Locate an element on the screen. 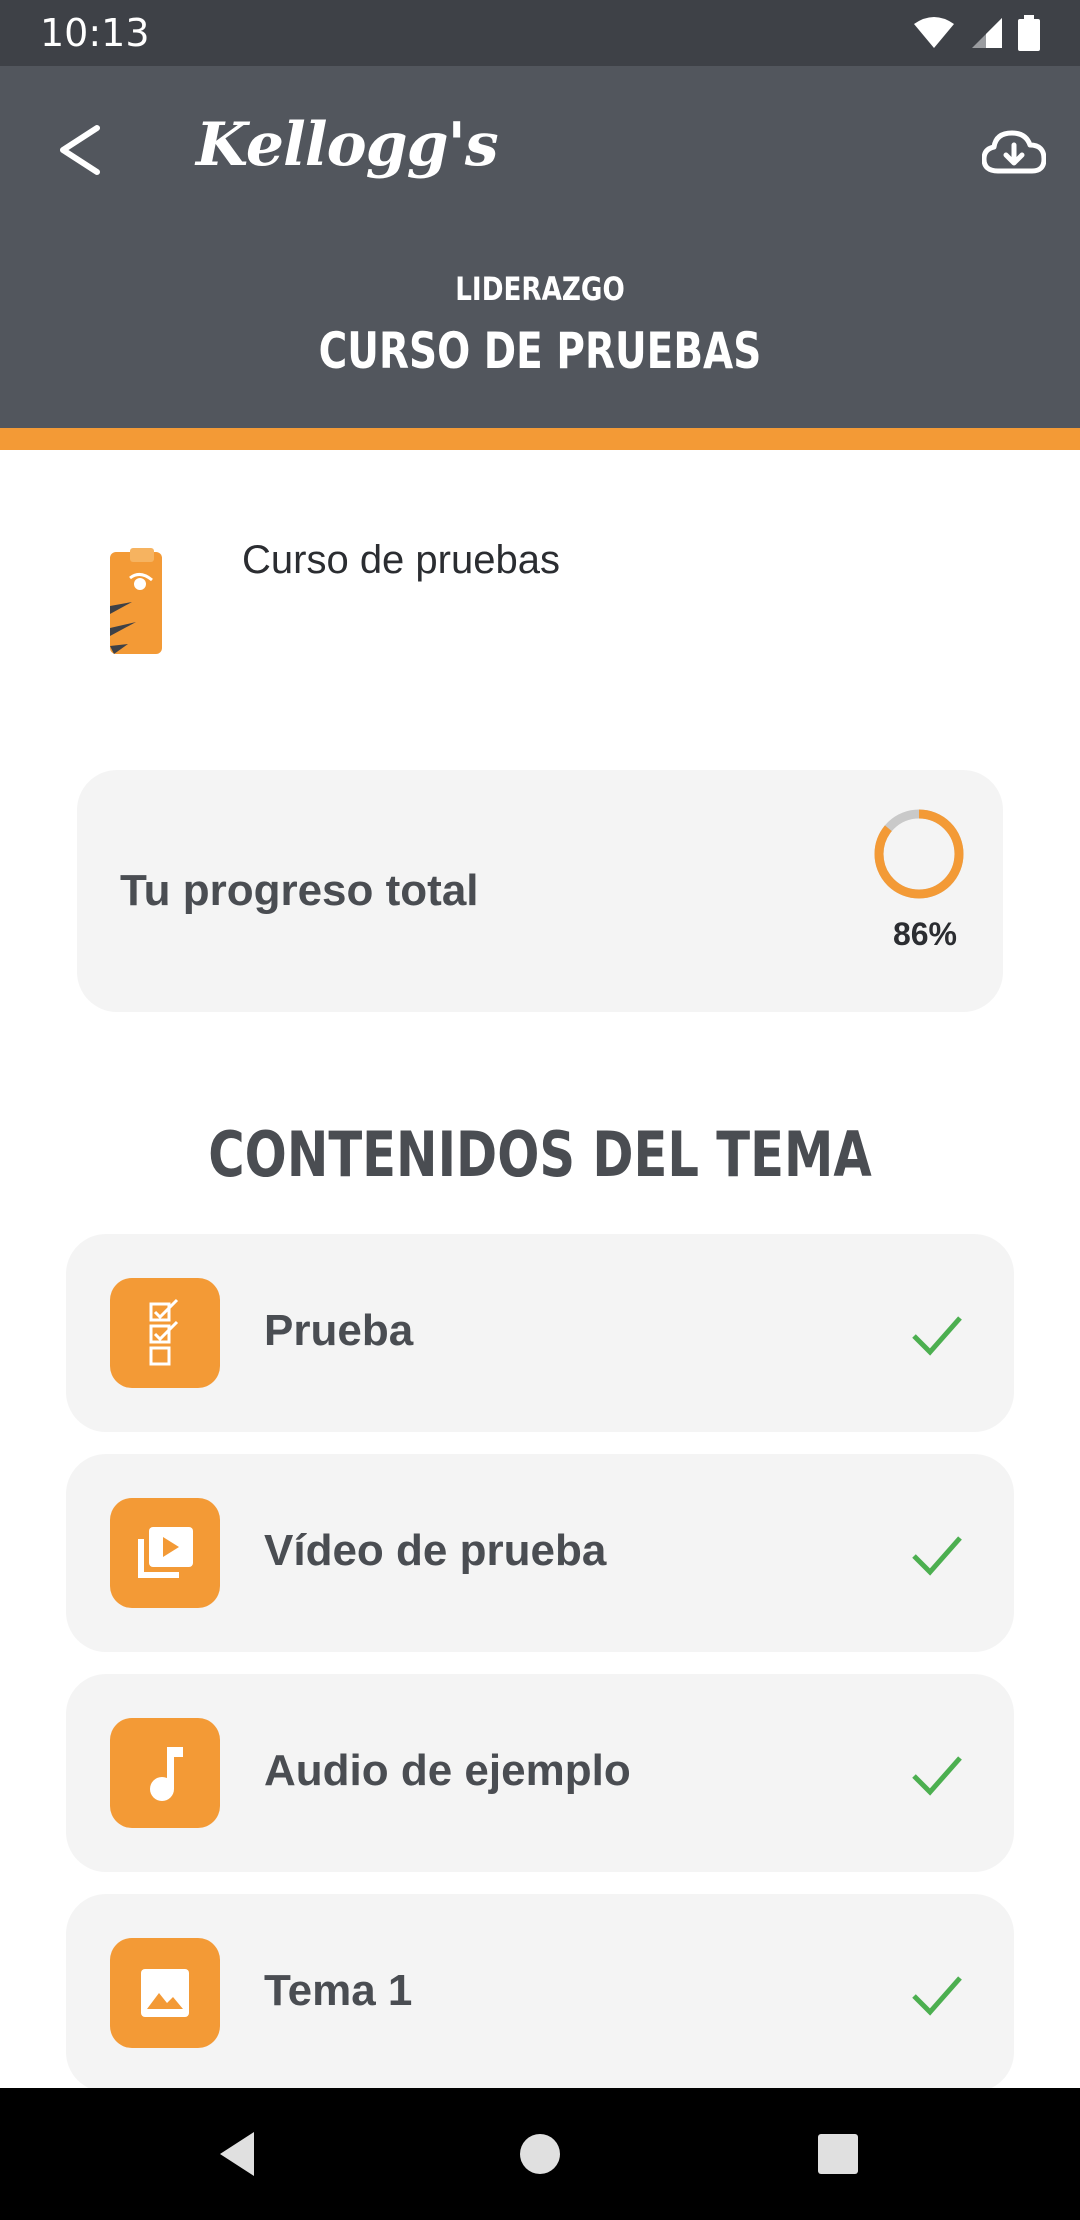  course-name: Curso de pruebas is located at coordinates (401, 560).